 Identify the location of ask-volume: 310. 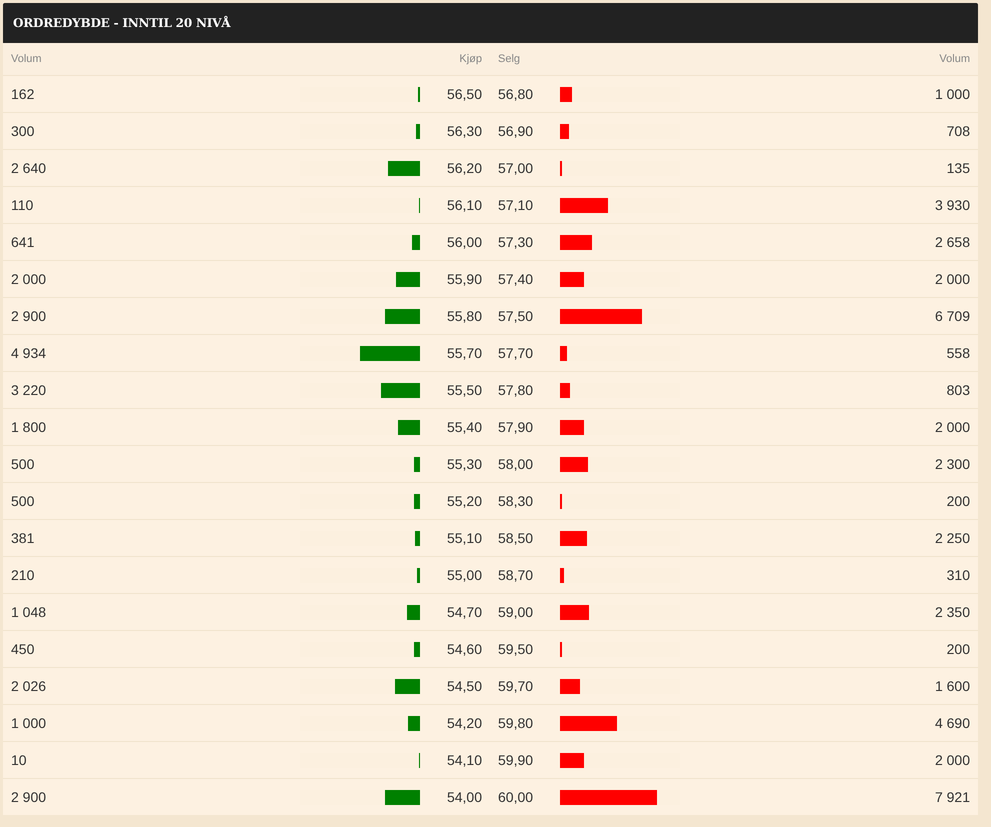
(958, 575).